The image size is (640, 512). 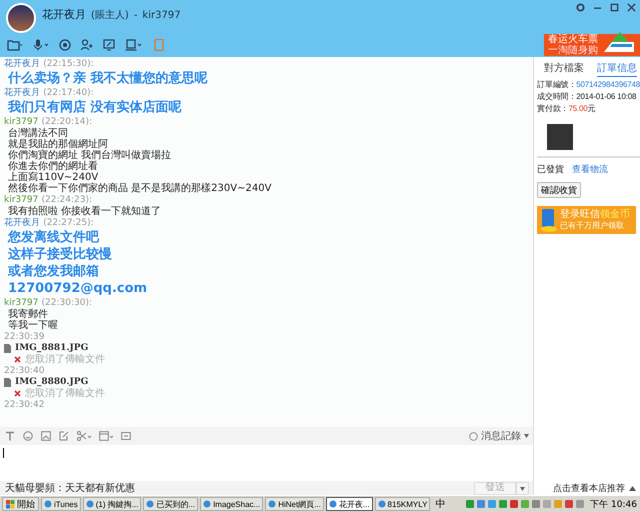 What do you see at coordinates (134, 45) in the screenshot?
I see `monitor-icon` at bounding box center [134, 45].